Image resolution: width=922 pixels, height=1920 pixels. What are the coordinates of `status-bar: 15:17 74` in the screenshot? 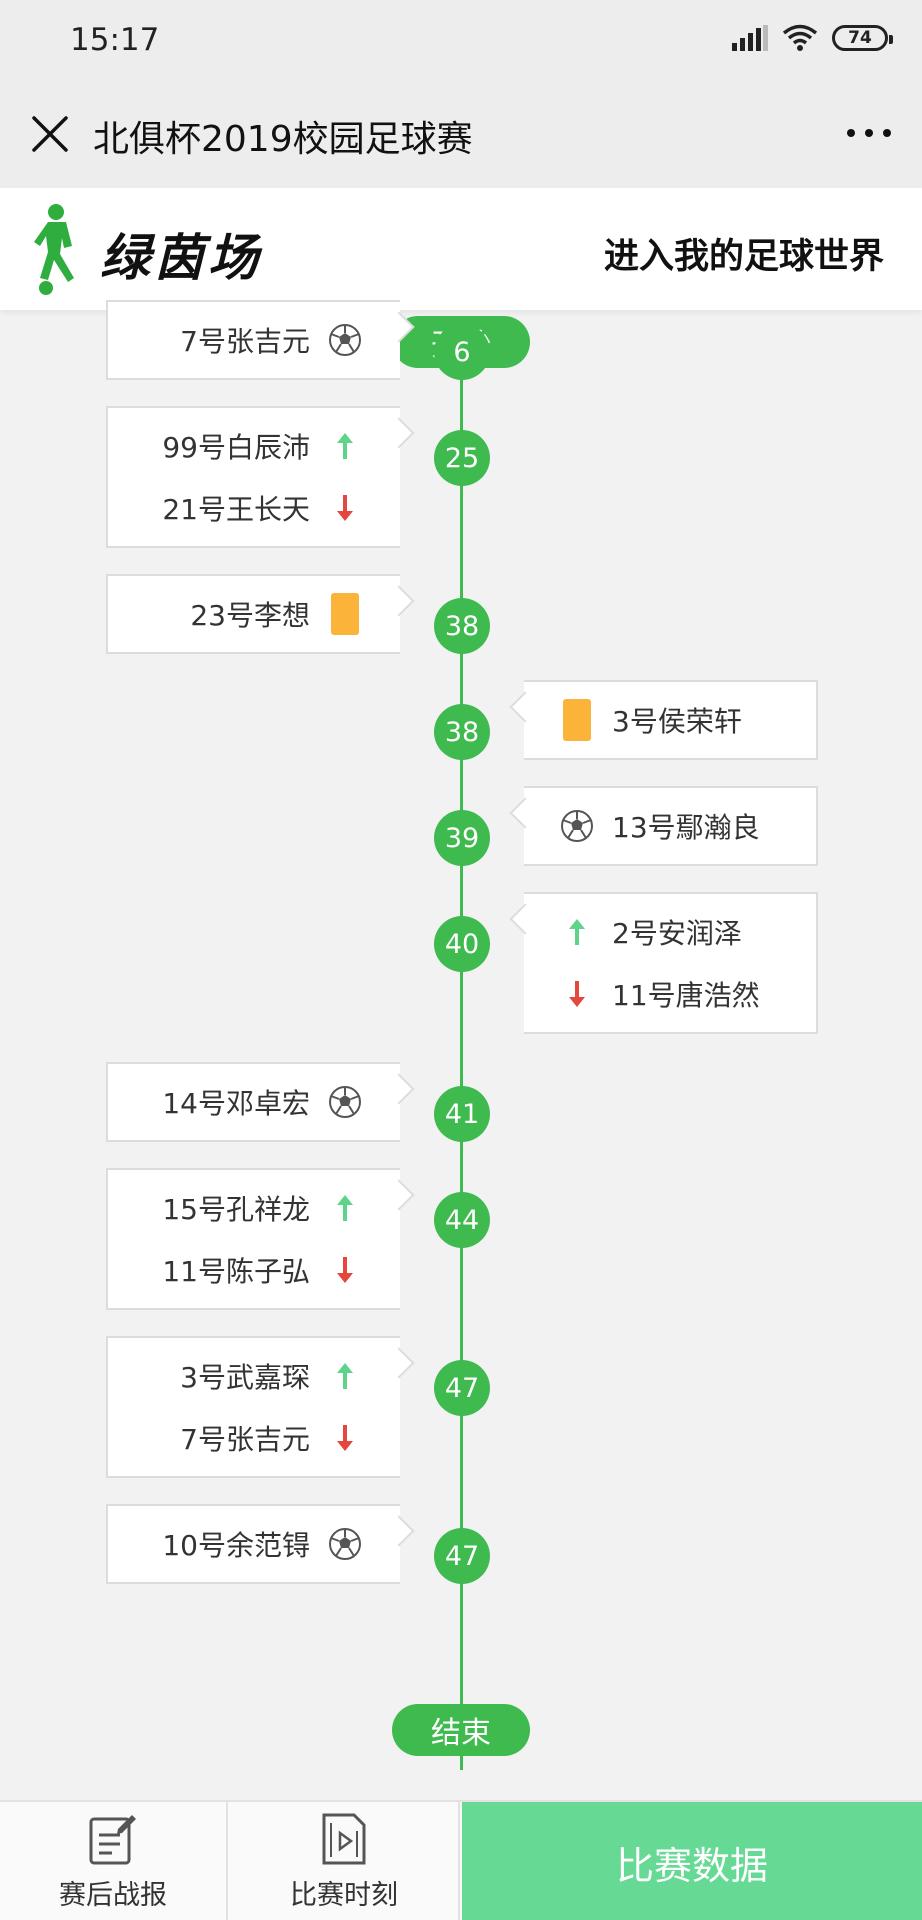 It's located at (461, 42).